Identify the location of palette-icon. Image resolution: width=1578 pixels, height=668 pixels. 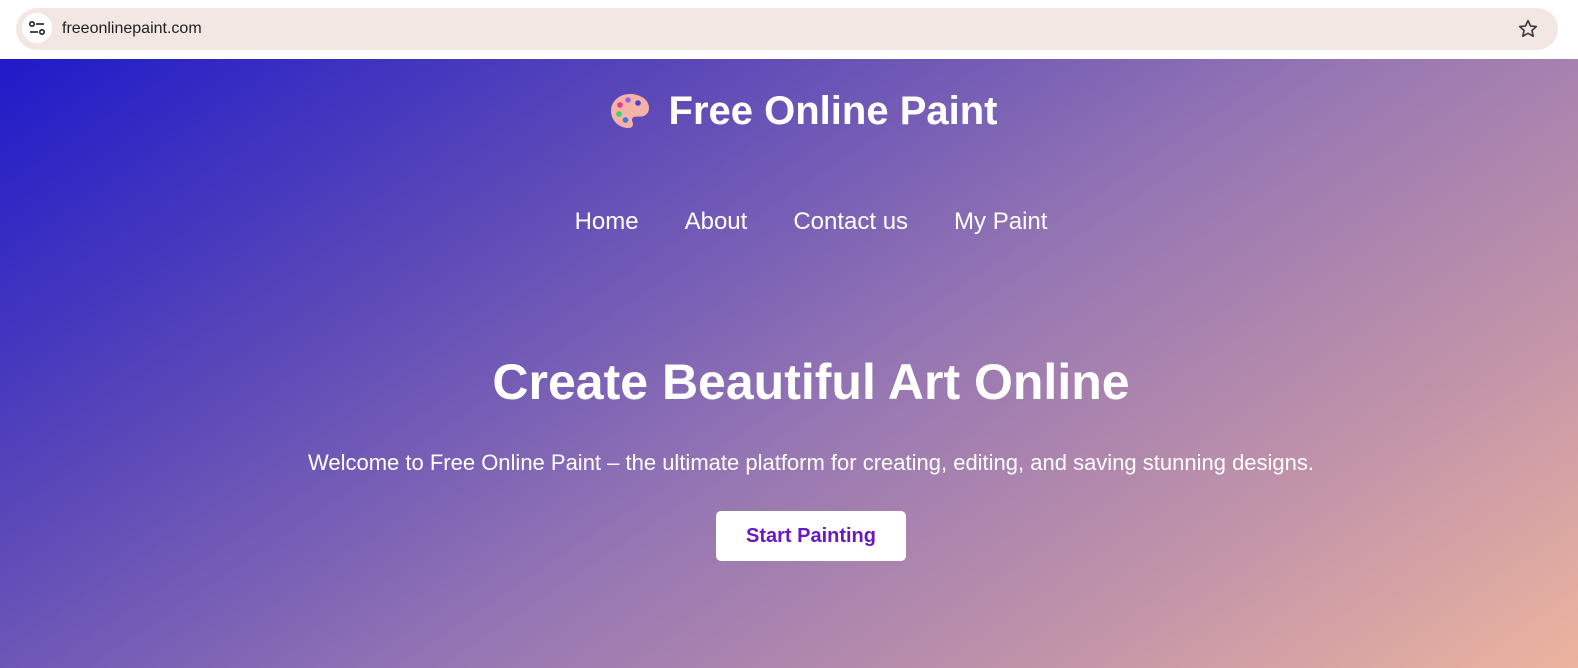
(629, 111).